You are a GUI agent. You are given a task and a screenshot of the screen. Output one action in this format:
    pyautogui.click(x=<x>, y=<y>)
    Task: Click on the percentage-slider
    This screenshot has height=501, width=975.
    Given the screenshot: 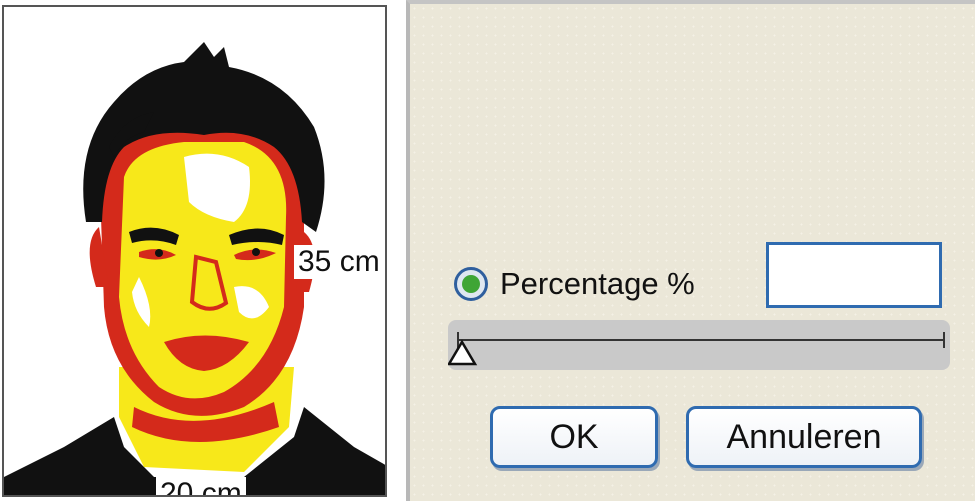 What is the action you would take?
    pyautogui.click(x=699, y=345)
    